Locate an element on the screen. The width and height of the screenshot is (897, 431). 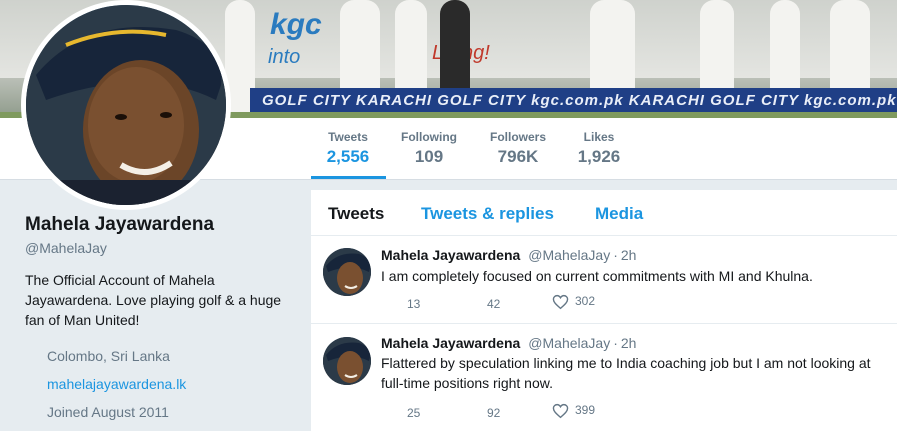
like-button: 399 is located at coordinates (573, 411).